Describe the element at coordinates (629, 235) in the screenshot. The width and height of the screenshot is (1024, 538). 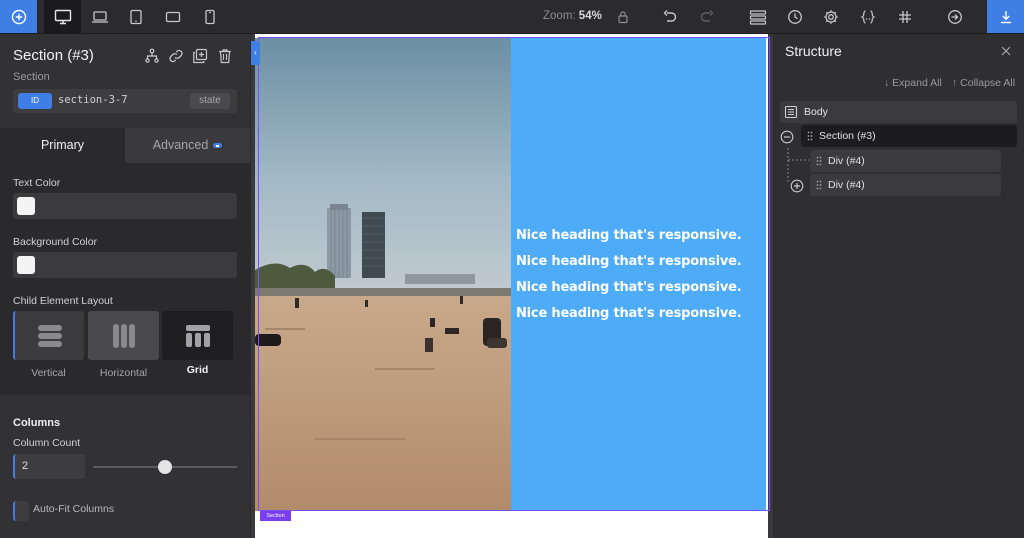
I see `responsive-heading-1: Nice heading that's responsive.` at that location.